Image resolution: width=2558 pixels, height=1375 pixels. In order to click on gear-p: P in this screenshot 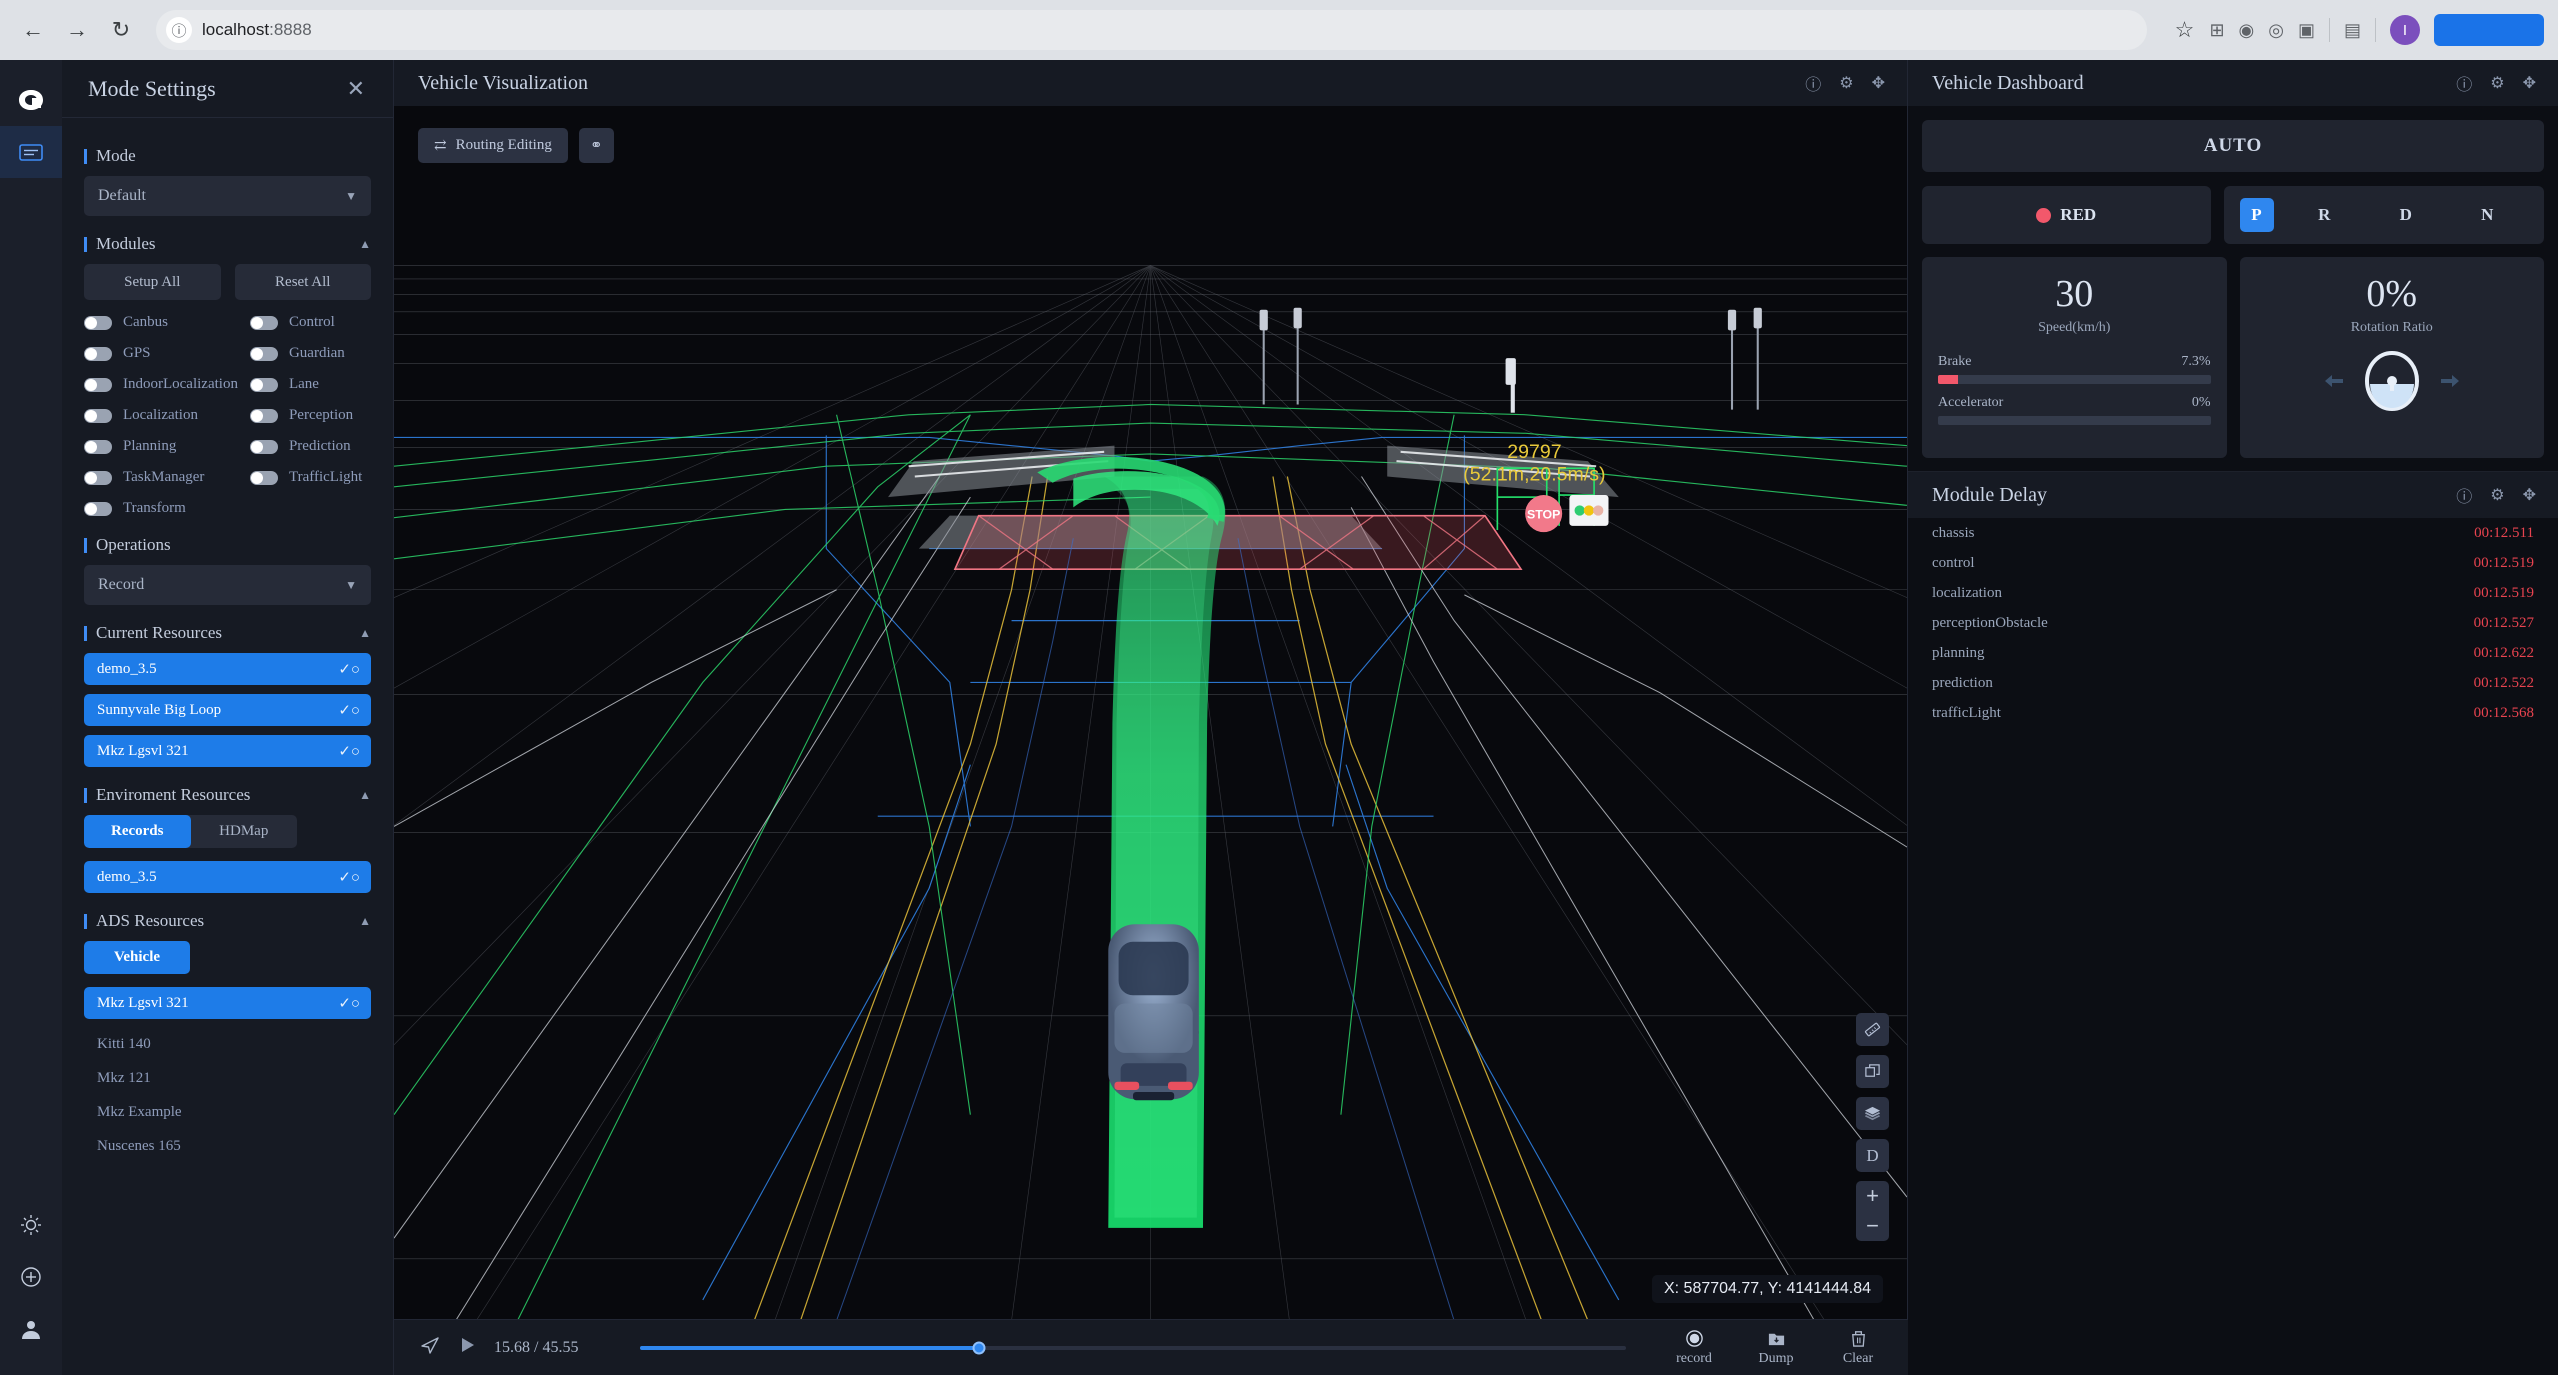, I will do `click(2256, 215)`.